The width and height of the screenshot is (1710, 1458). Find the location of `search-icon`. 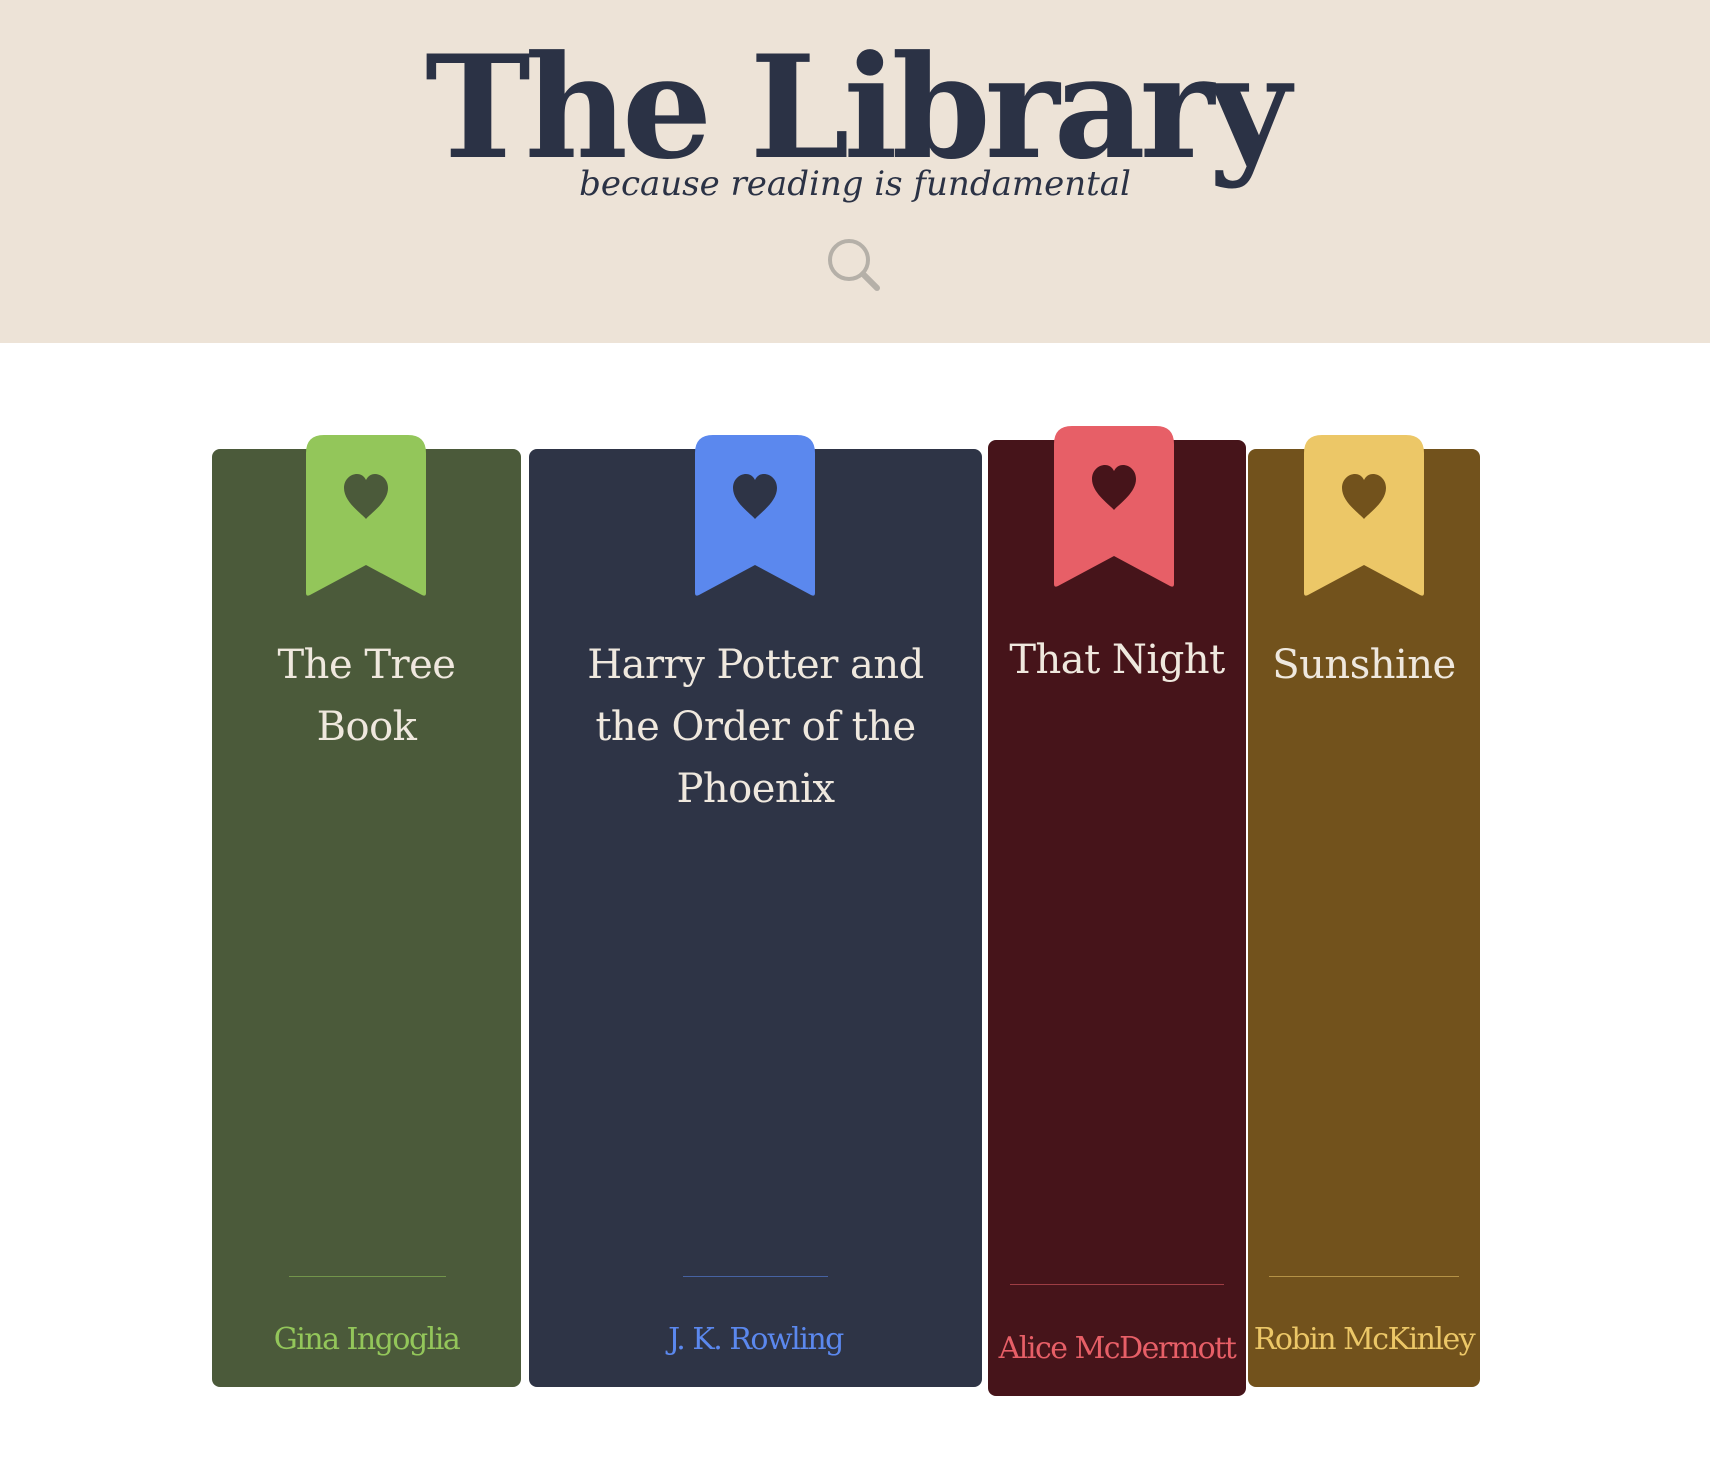

search-icon is located at coordinates (854, 265).